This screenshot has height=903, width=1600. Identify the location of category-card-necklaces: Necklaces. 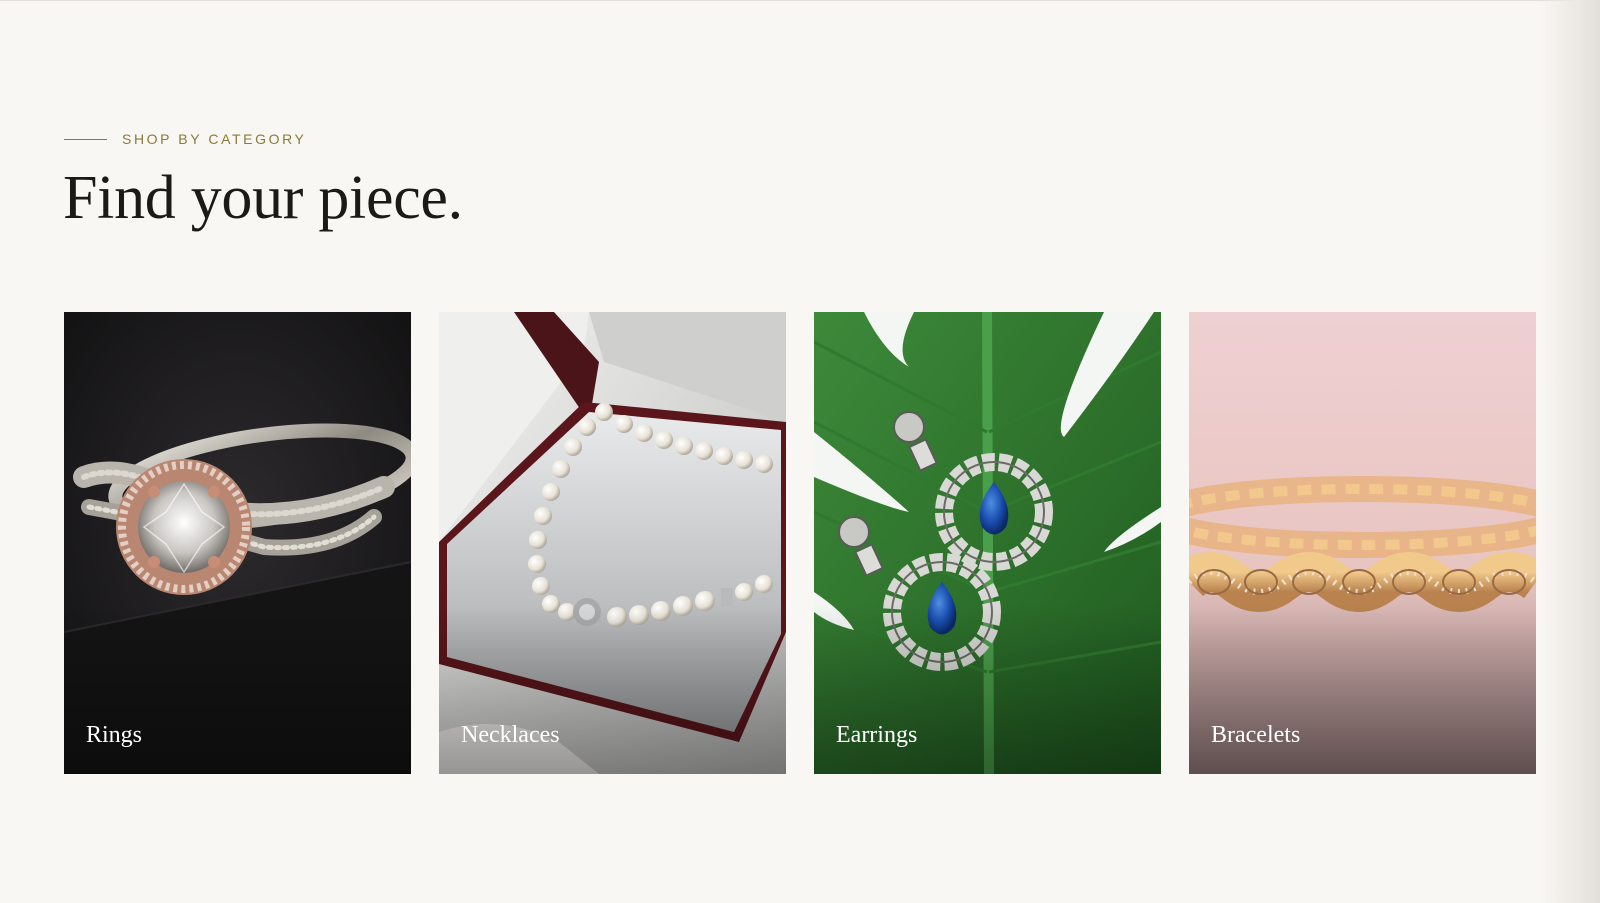
(612, 543).